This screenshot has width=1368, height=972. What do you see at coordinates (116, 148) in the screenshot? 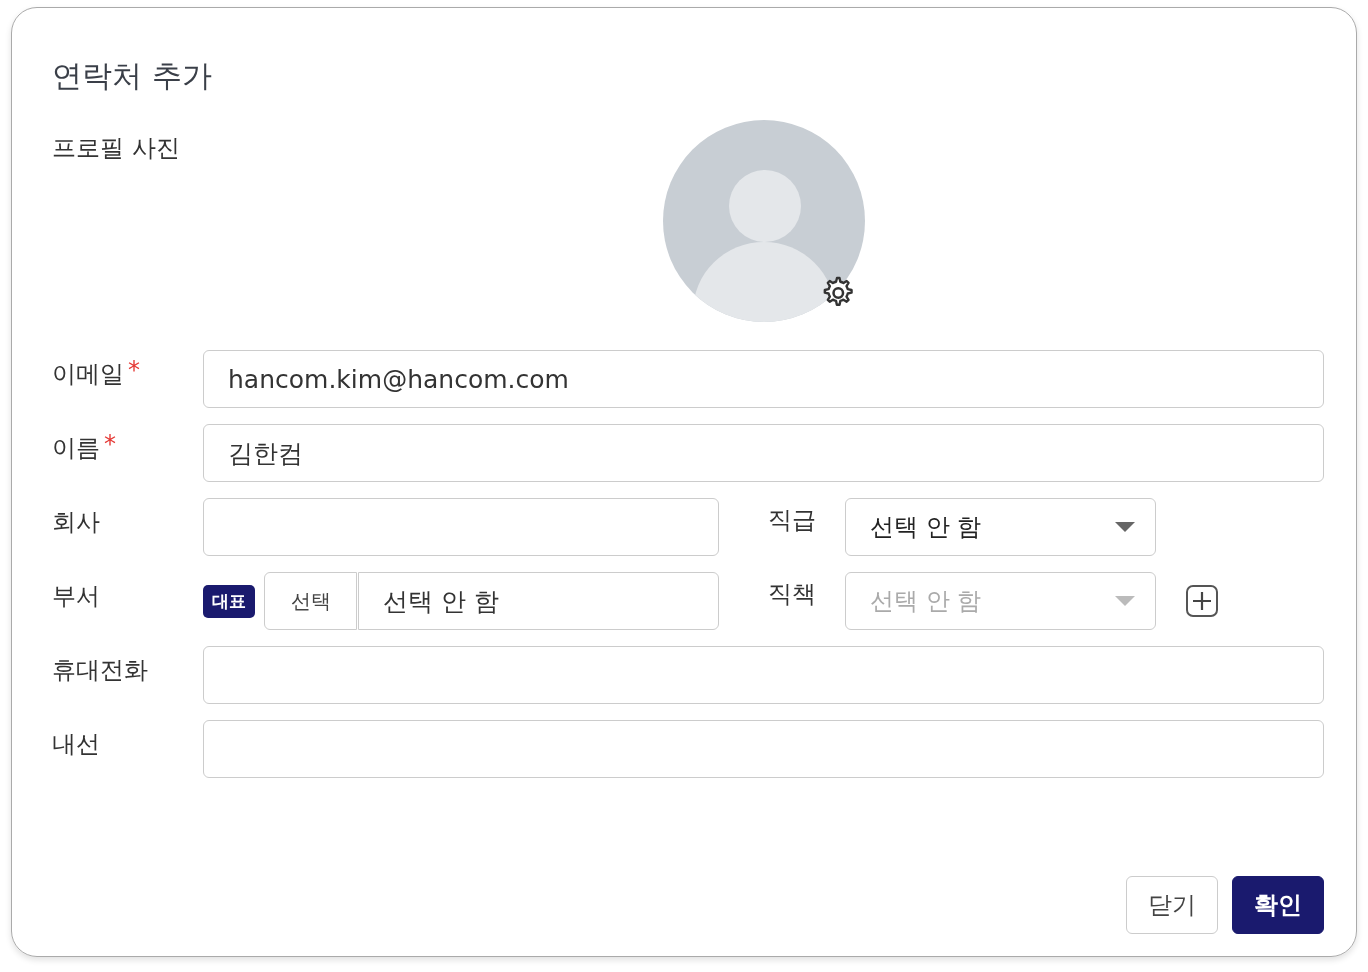
I see `field-label: 프로필 사진` at bounding box center [116, 148].